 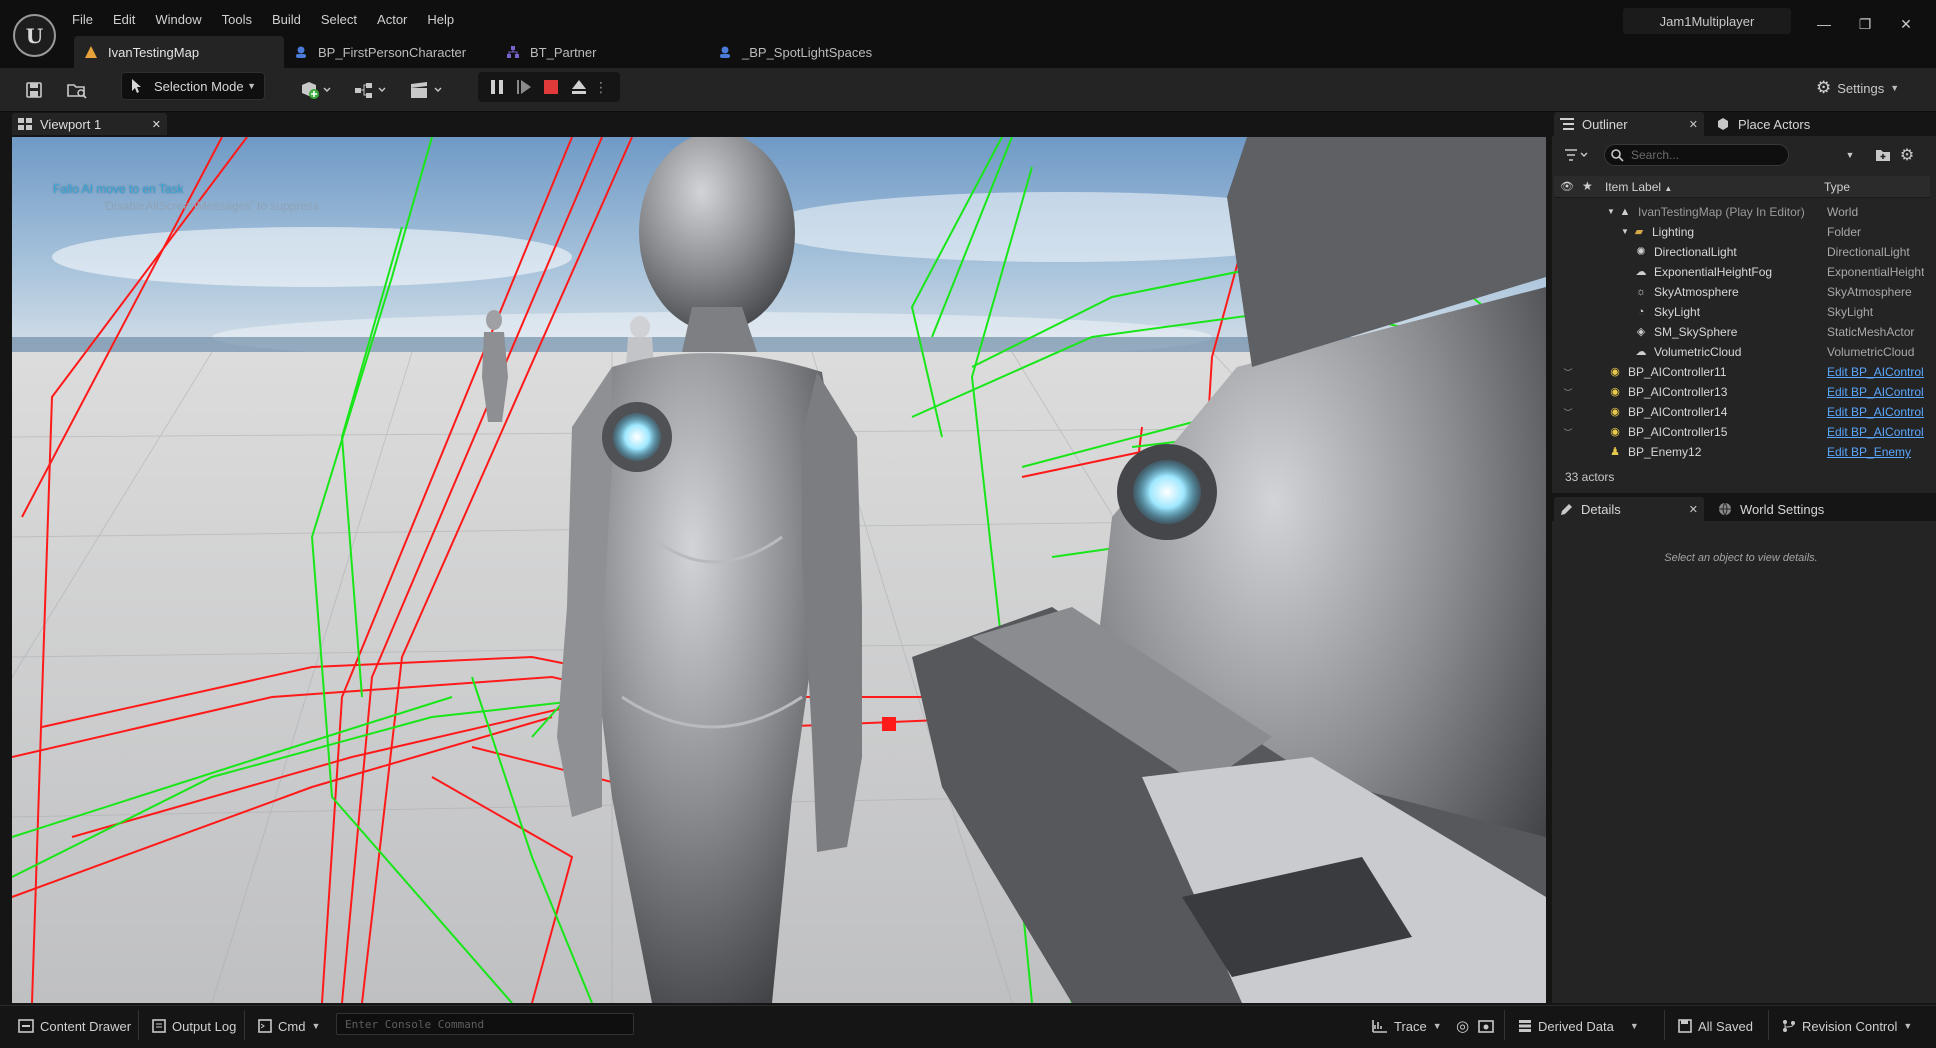 I want to click on type-column: Type, so click(x=1837, y=187).